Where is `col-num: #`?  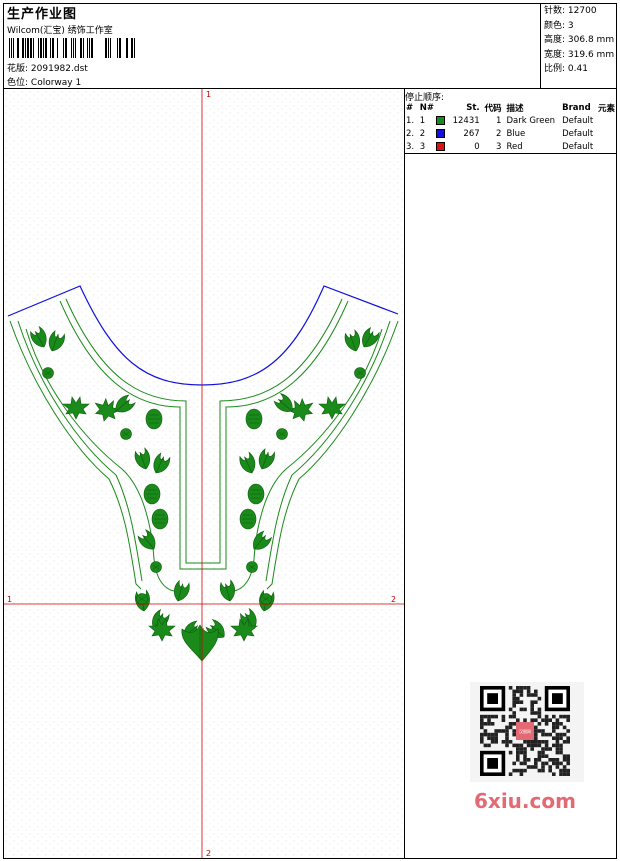 col-num: # is located at coordinates (410, 107).